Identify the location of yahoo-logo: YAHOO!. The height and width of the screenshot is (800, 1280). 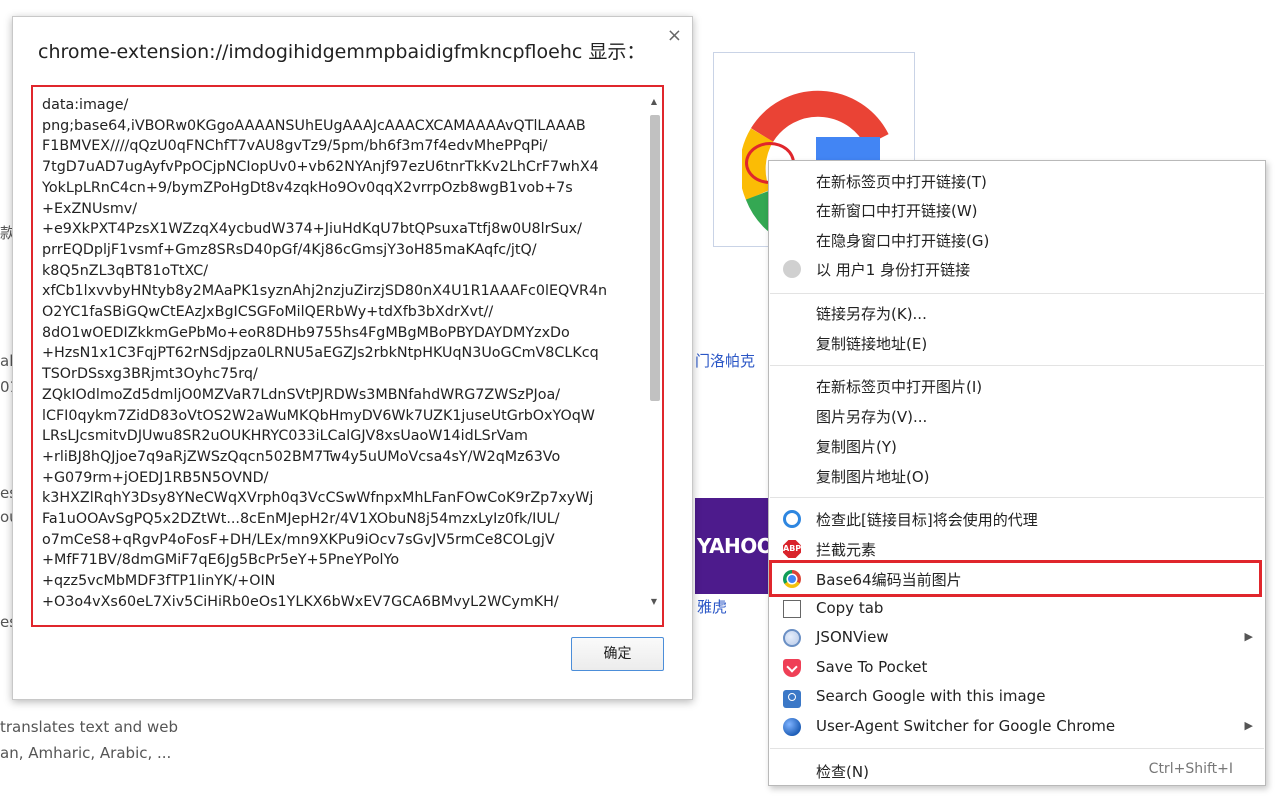
(738, 546).